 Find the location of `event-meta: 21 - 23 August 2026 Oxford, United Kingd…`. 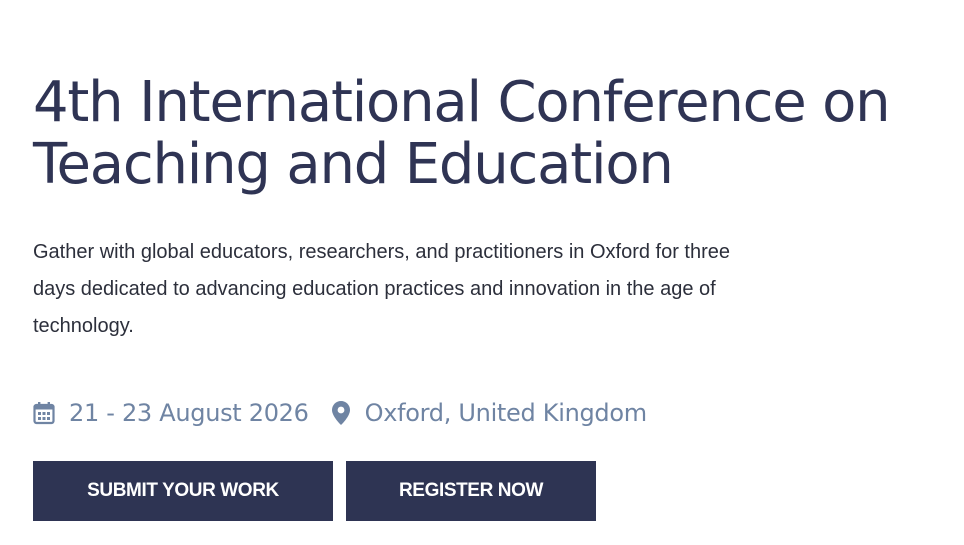

event-meta: 21 - 23 August 2026 Oxford, United Kingd… is located at coordinates (340, 413).